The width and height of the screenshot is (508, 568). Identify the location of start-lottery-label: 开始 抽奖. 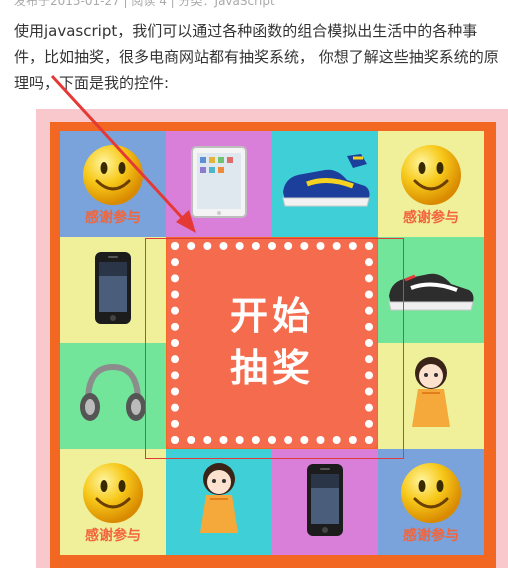
(272, 342).